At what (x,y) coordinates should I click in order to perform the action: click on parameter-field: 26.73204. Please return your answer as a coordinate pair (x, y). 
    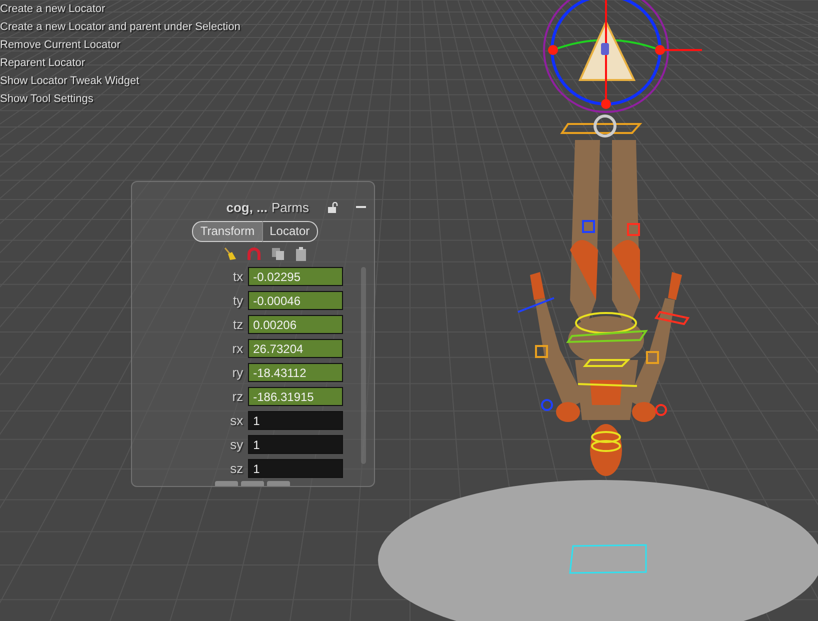
    Looking at the image, I should click on (296, 348).